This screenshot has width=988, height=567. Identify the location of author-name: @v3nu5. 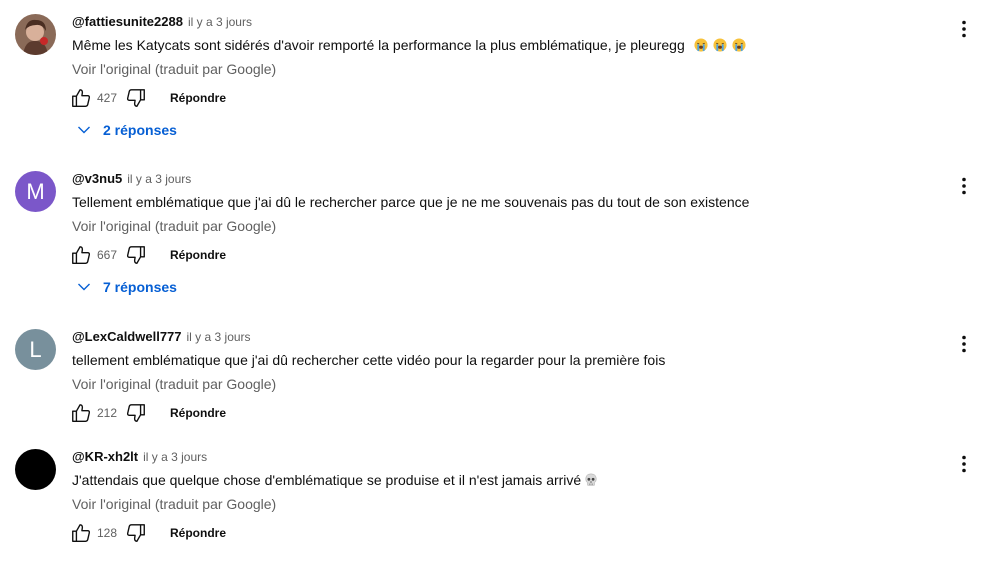
(97, 178).